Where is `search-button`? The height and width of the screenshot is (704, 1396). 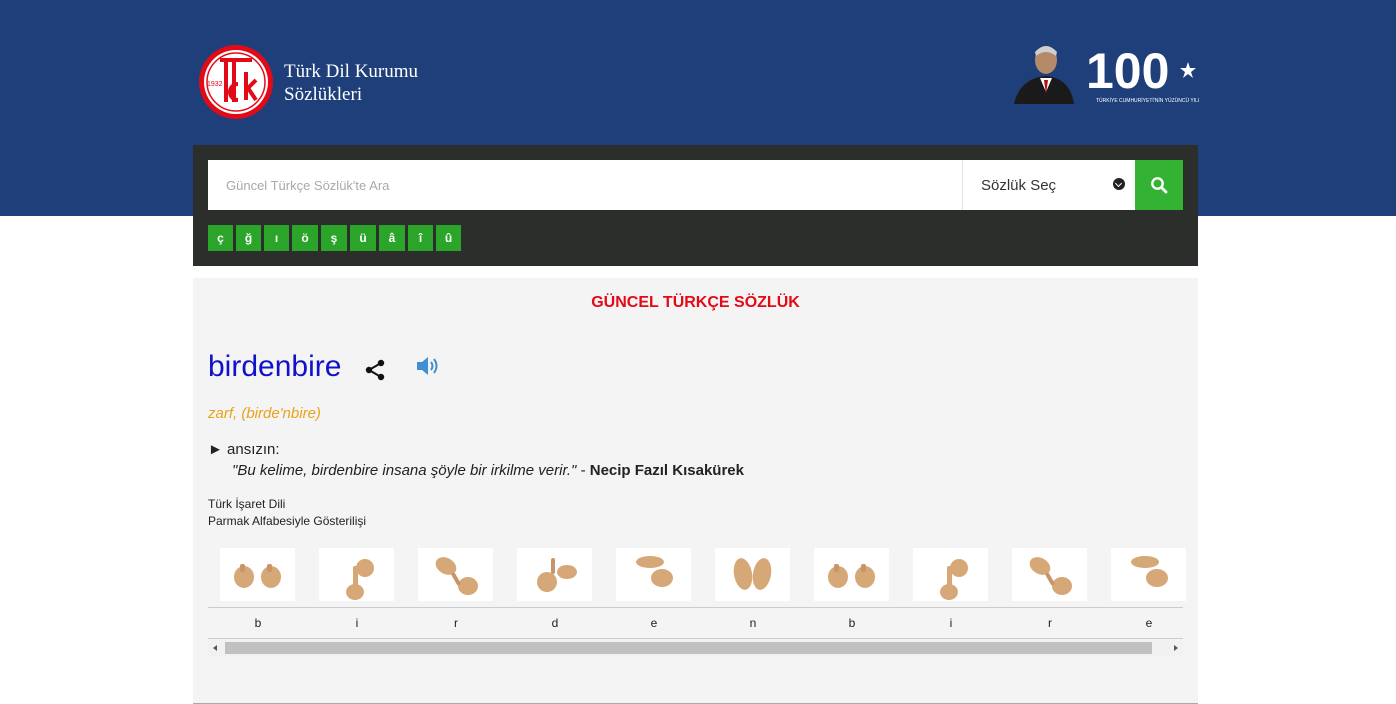
search-button is located at coordinates (1159, 185).